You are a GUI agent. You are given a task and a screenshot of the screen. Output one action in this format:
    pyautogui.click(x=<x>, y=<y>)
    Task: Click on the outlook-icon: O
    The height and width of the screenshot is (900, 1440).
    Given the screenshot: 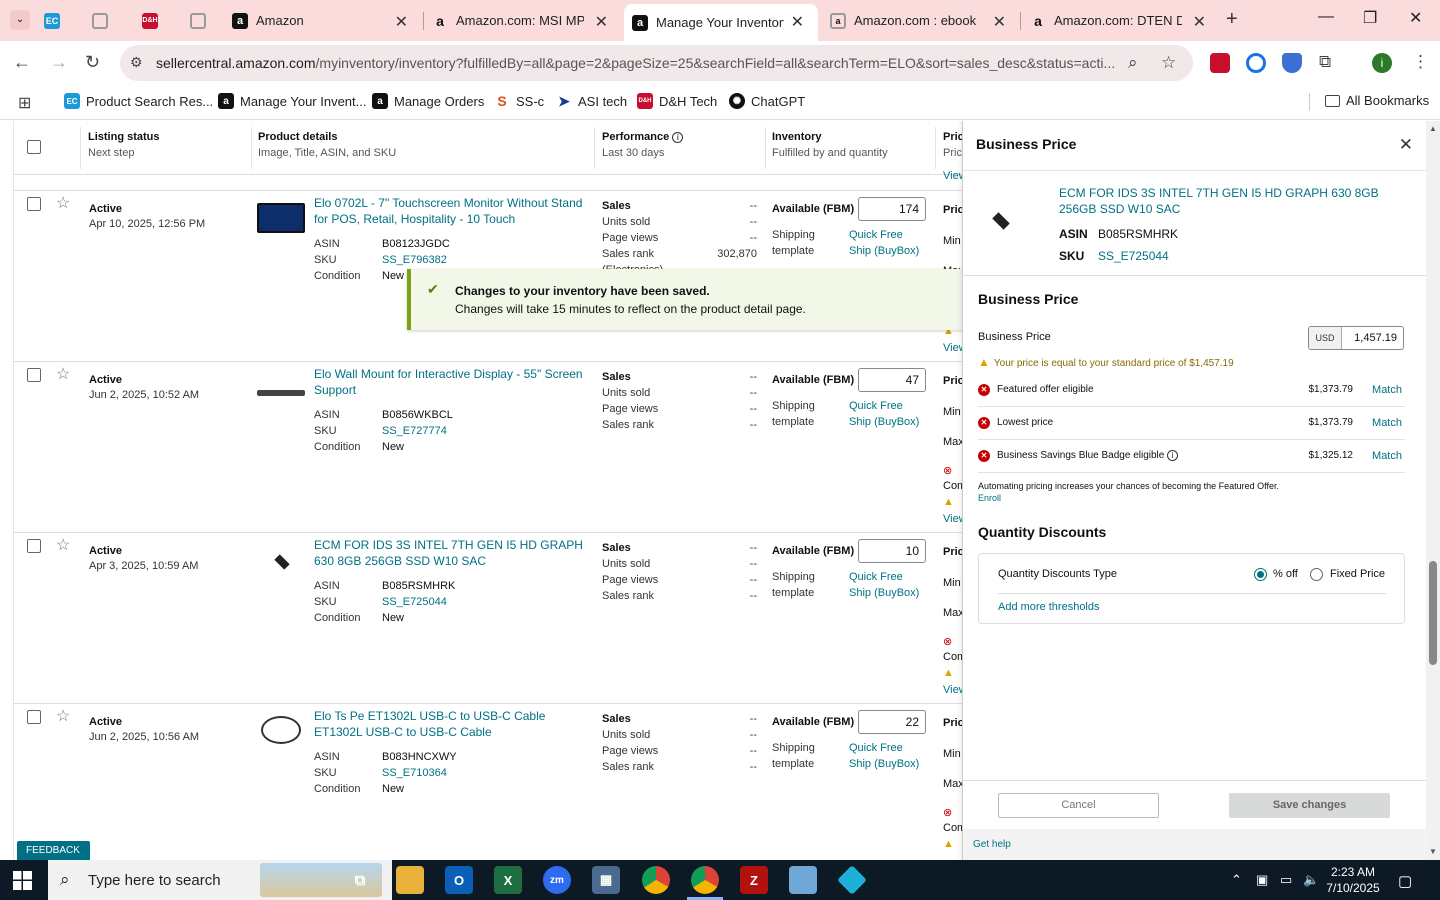 What is the action you would take?
    pyautogui.click(x=459, y=880)
    